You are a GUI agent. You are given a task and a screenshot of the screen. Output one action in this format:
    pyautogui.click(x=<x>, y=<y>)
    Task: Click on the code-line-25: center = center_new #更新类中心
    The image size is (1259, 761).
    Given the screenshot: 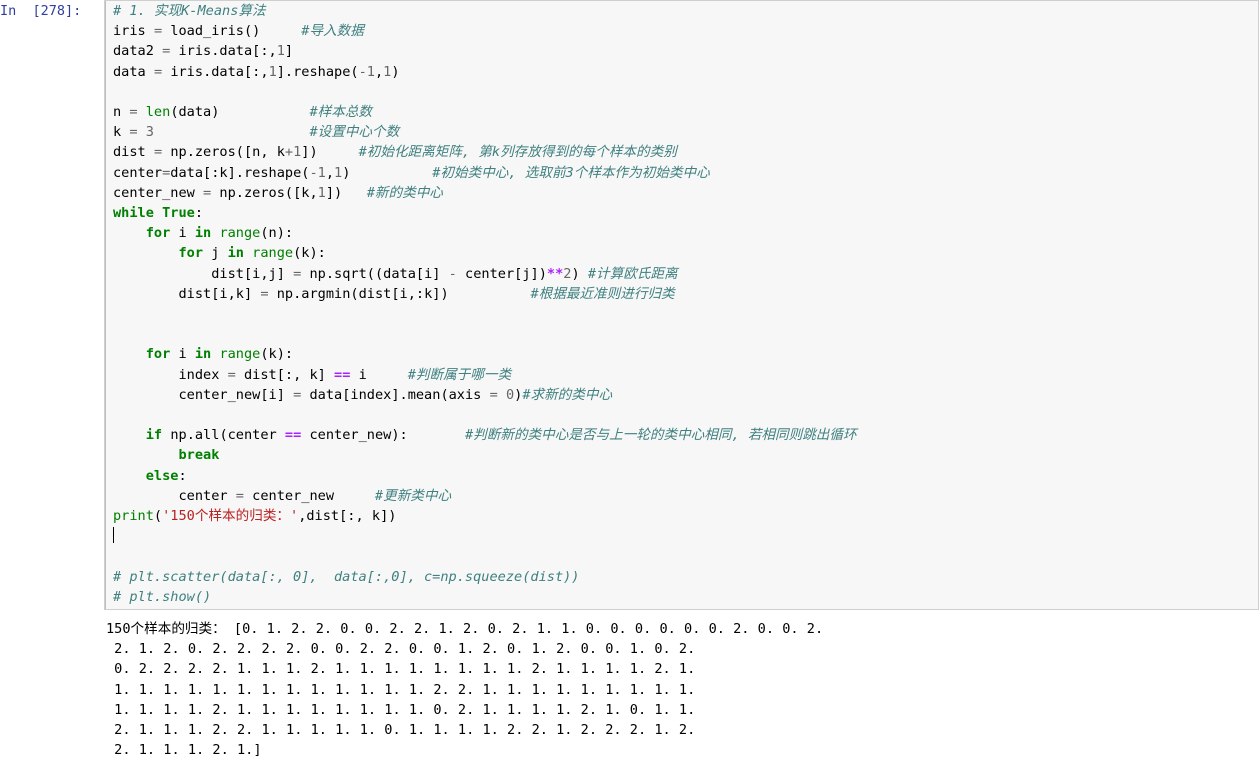 What is the action you would take?
    pyautogui.click(x=315, y=495)
    